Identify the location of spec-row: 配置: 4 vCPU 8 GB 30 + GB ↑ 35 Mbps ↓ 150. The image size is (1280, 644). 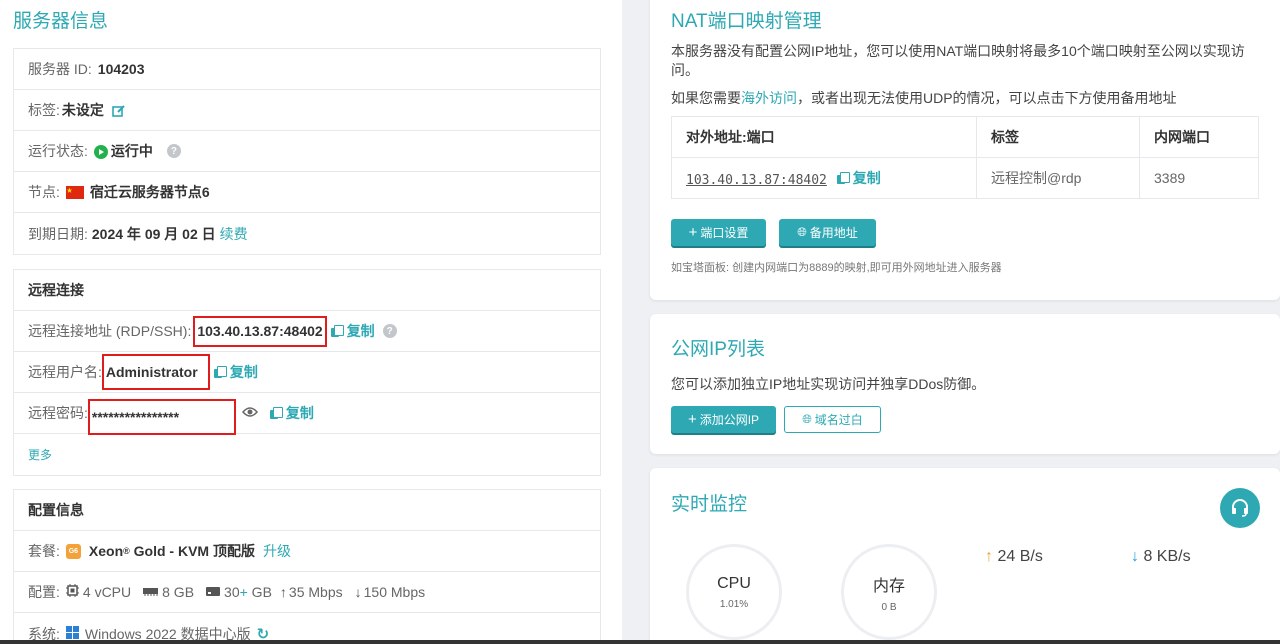
(307, 592).